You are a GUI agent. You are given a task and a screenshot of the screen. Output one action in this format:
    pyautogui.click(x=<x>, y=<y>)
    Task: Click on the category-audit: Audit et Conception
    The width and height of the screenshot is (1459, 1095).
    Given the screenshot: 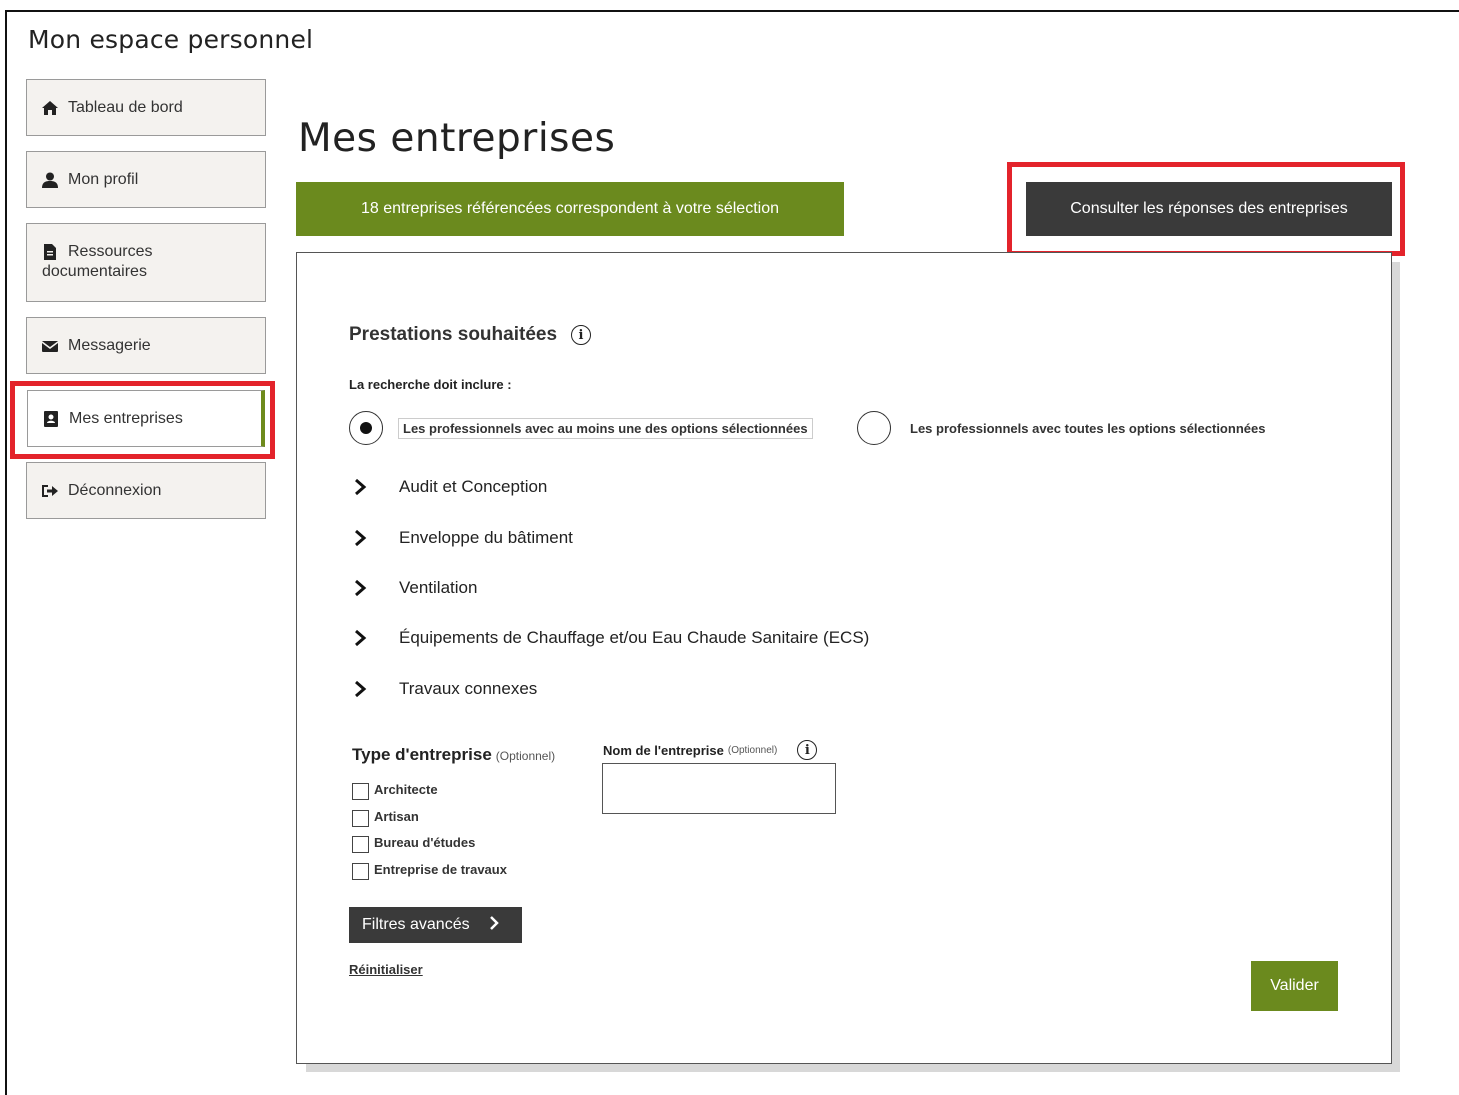 What is the action you would take?
    pyautogui.click(x=448, y=487)
    